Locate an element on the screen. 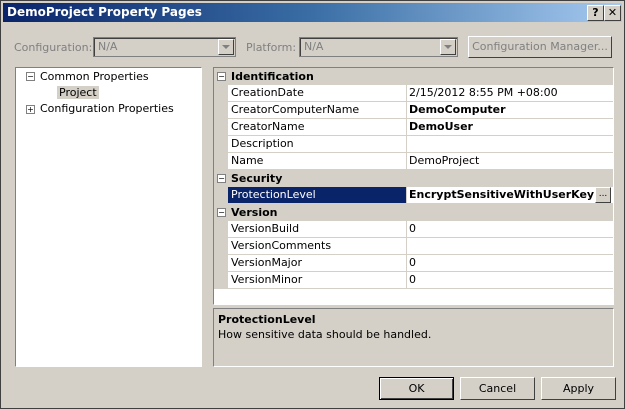  property-name: VersionMajor is located at coordinates (317, 263).